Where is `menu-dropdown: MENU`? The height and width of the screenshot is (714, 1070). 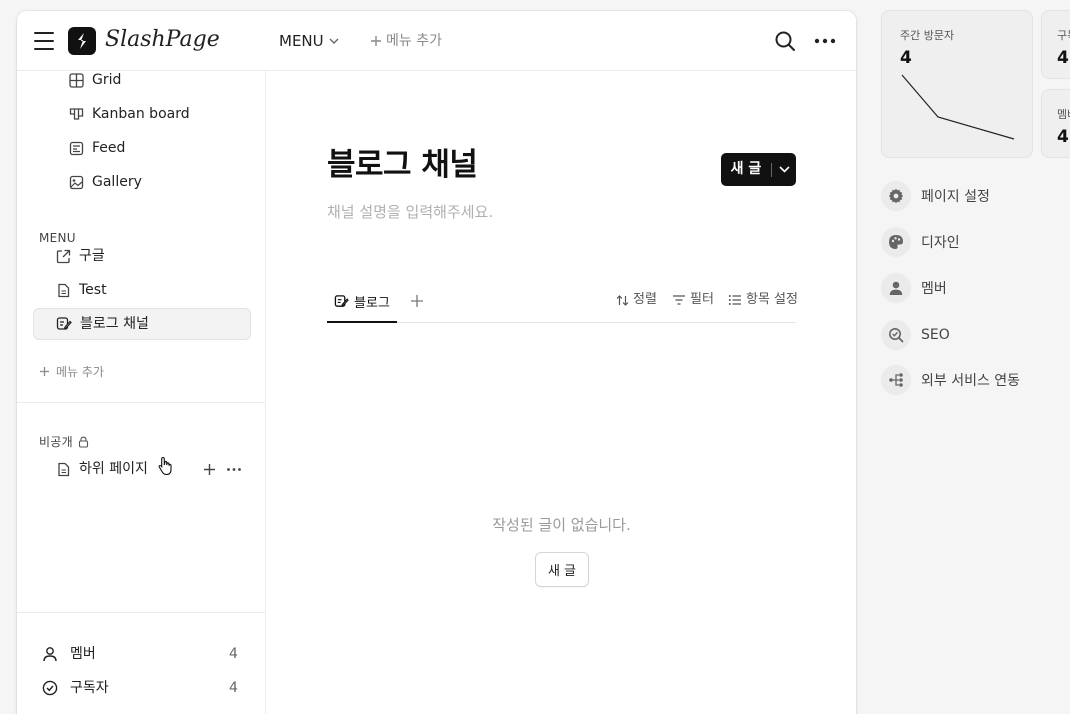
menu-dropdown: MENU is located at coordinates (309, 41).